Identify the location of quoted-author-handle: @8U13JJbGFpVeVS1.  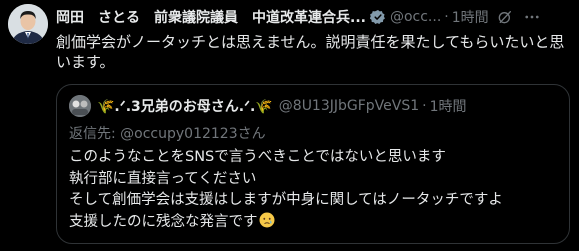
(349, 106).